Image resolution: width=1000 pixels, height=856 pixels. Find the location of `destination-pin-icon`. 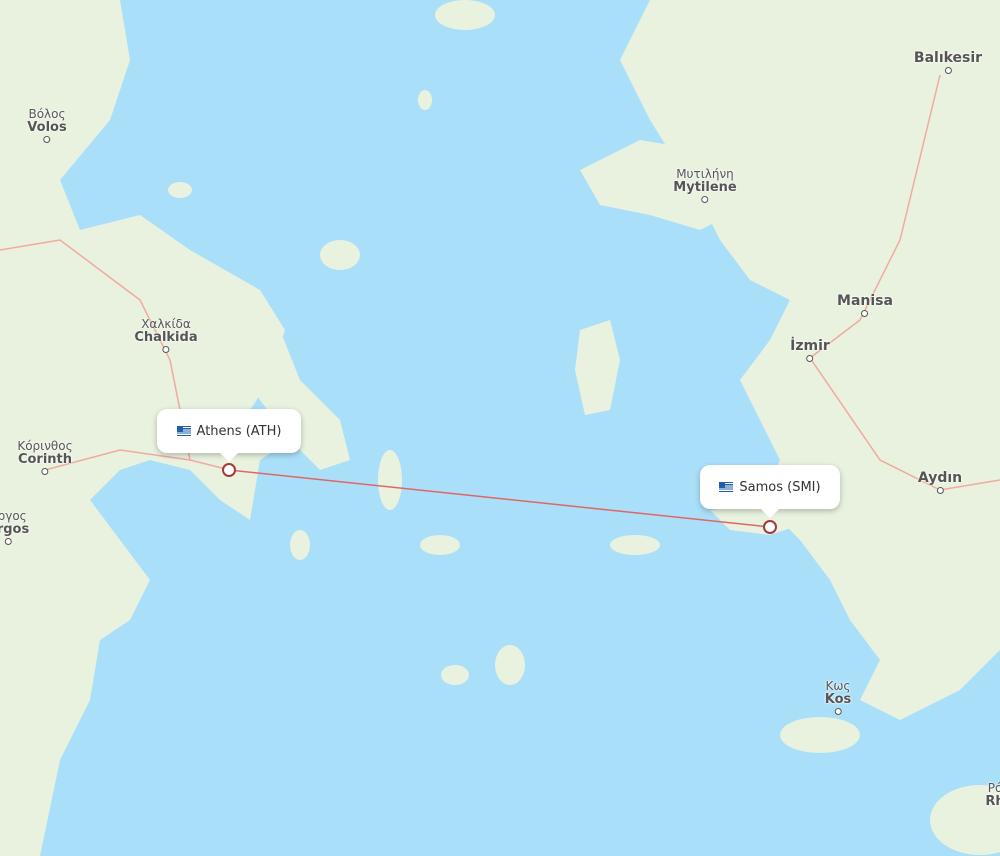

destination-pin-icon is located at coordinates (770, 527).